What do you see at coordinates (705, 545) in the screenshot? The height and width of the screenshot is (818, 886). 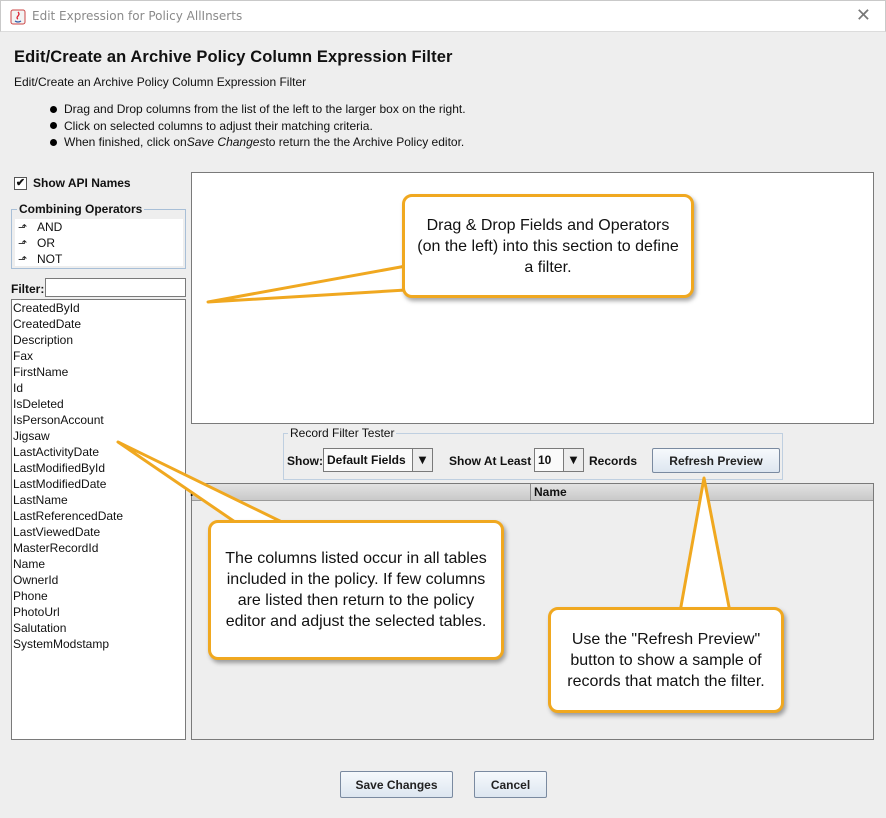 I see `refresh-callout-pointer` at bounding box center [705, 545].